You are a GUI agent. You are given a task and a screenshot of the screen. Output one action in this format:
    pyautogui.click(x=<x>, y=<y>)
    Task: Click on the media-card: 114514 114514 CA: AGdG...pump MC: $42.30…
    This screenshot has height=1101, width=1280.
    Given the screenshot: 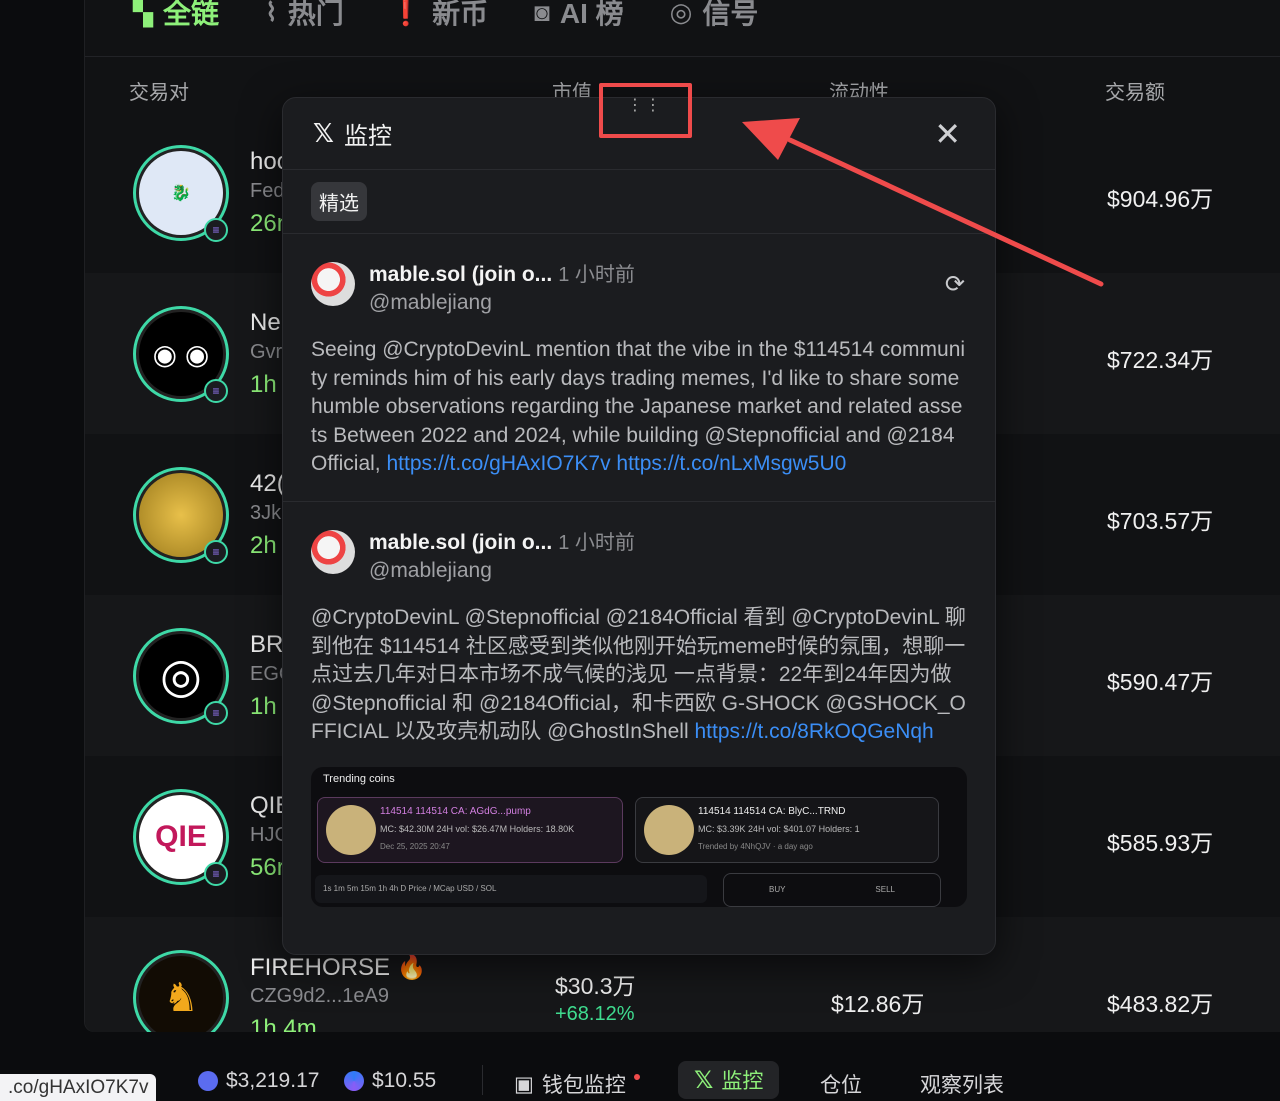 What is the action you would take?
    pyautogui.click(x=470, y=829)
    